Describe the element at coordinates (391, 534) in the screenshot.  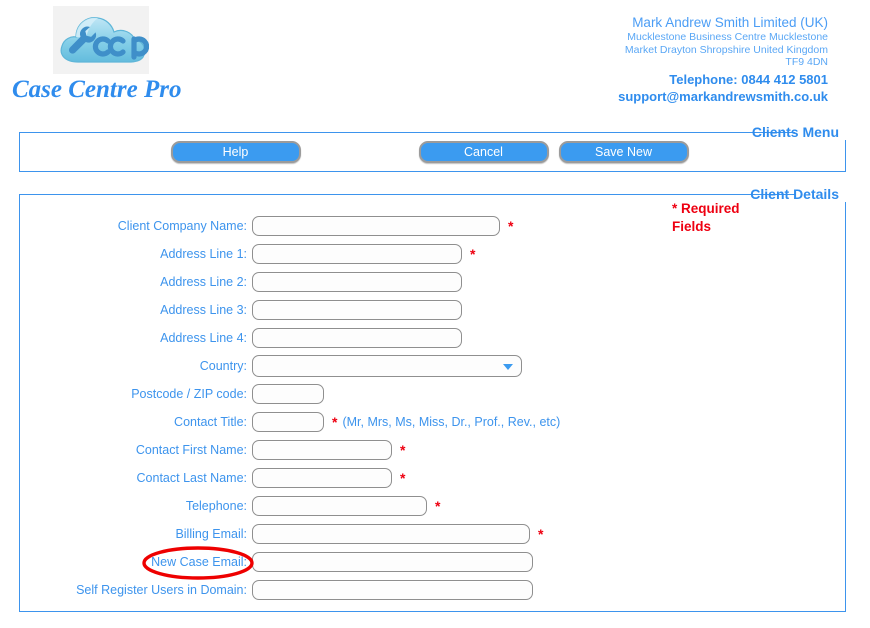
I see `input-billing-email` at that location.